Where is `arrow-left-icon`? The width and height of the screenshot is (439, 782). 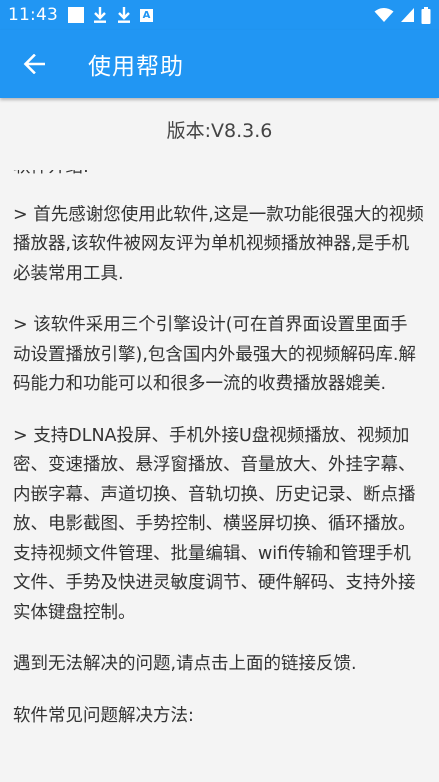 arrow-left-icon is located at coordinates (34, 64).